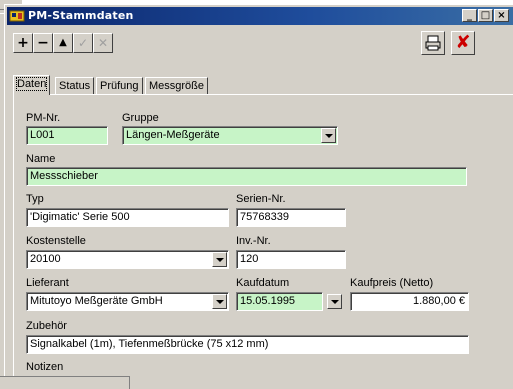 The image size is (513, 389). I want to click on kostenstelle-select: 20100, so click(127, 259).